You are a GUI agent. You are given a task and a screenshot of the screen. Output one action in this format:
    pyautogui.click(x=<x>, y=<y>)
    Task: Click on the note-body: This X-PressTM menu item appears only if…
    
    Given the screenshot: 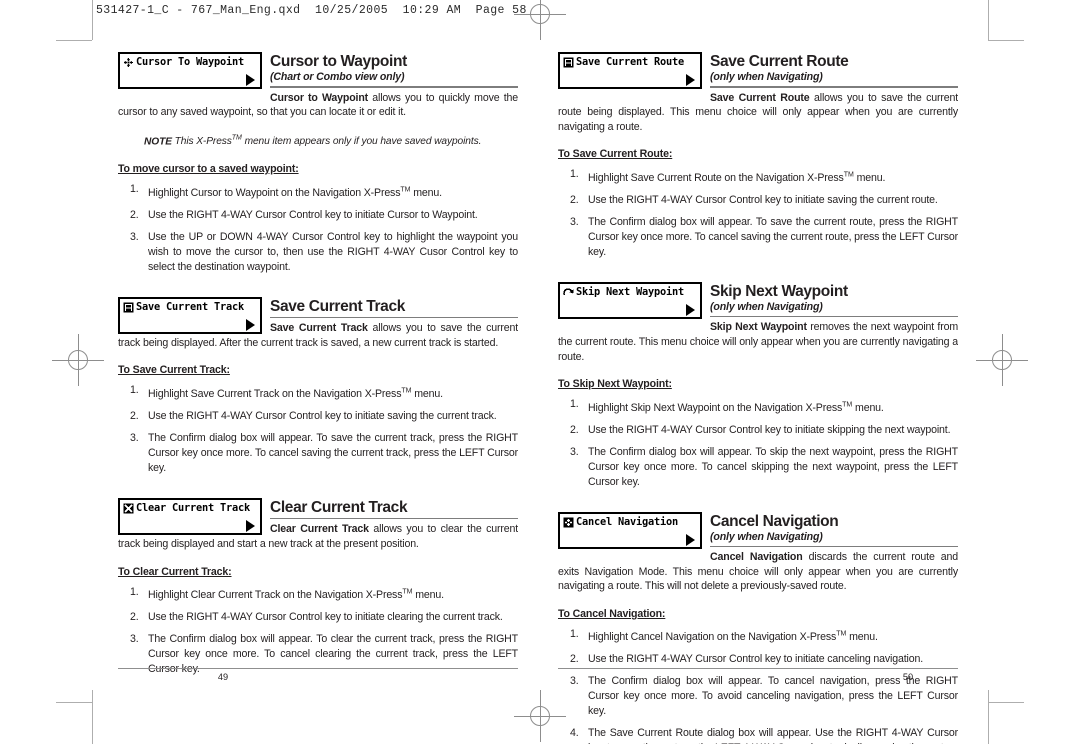 What is the action you would take?
    pyautogui.click(x=326, y=141)
    